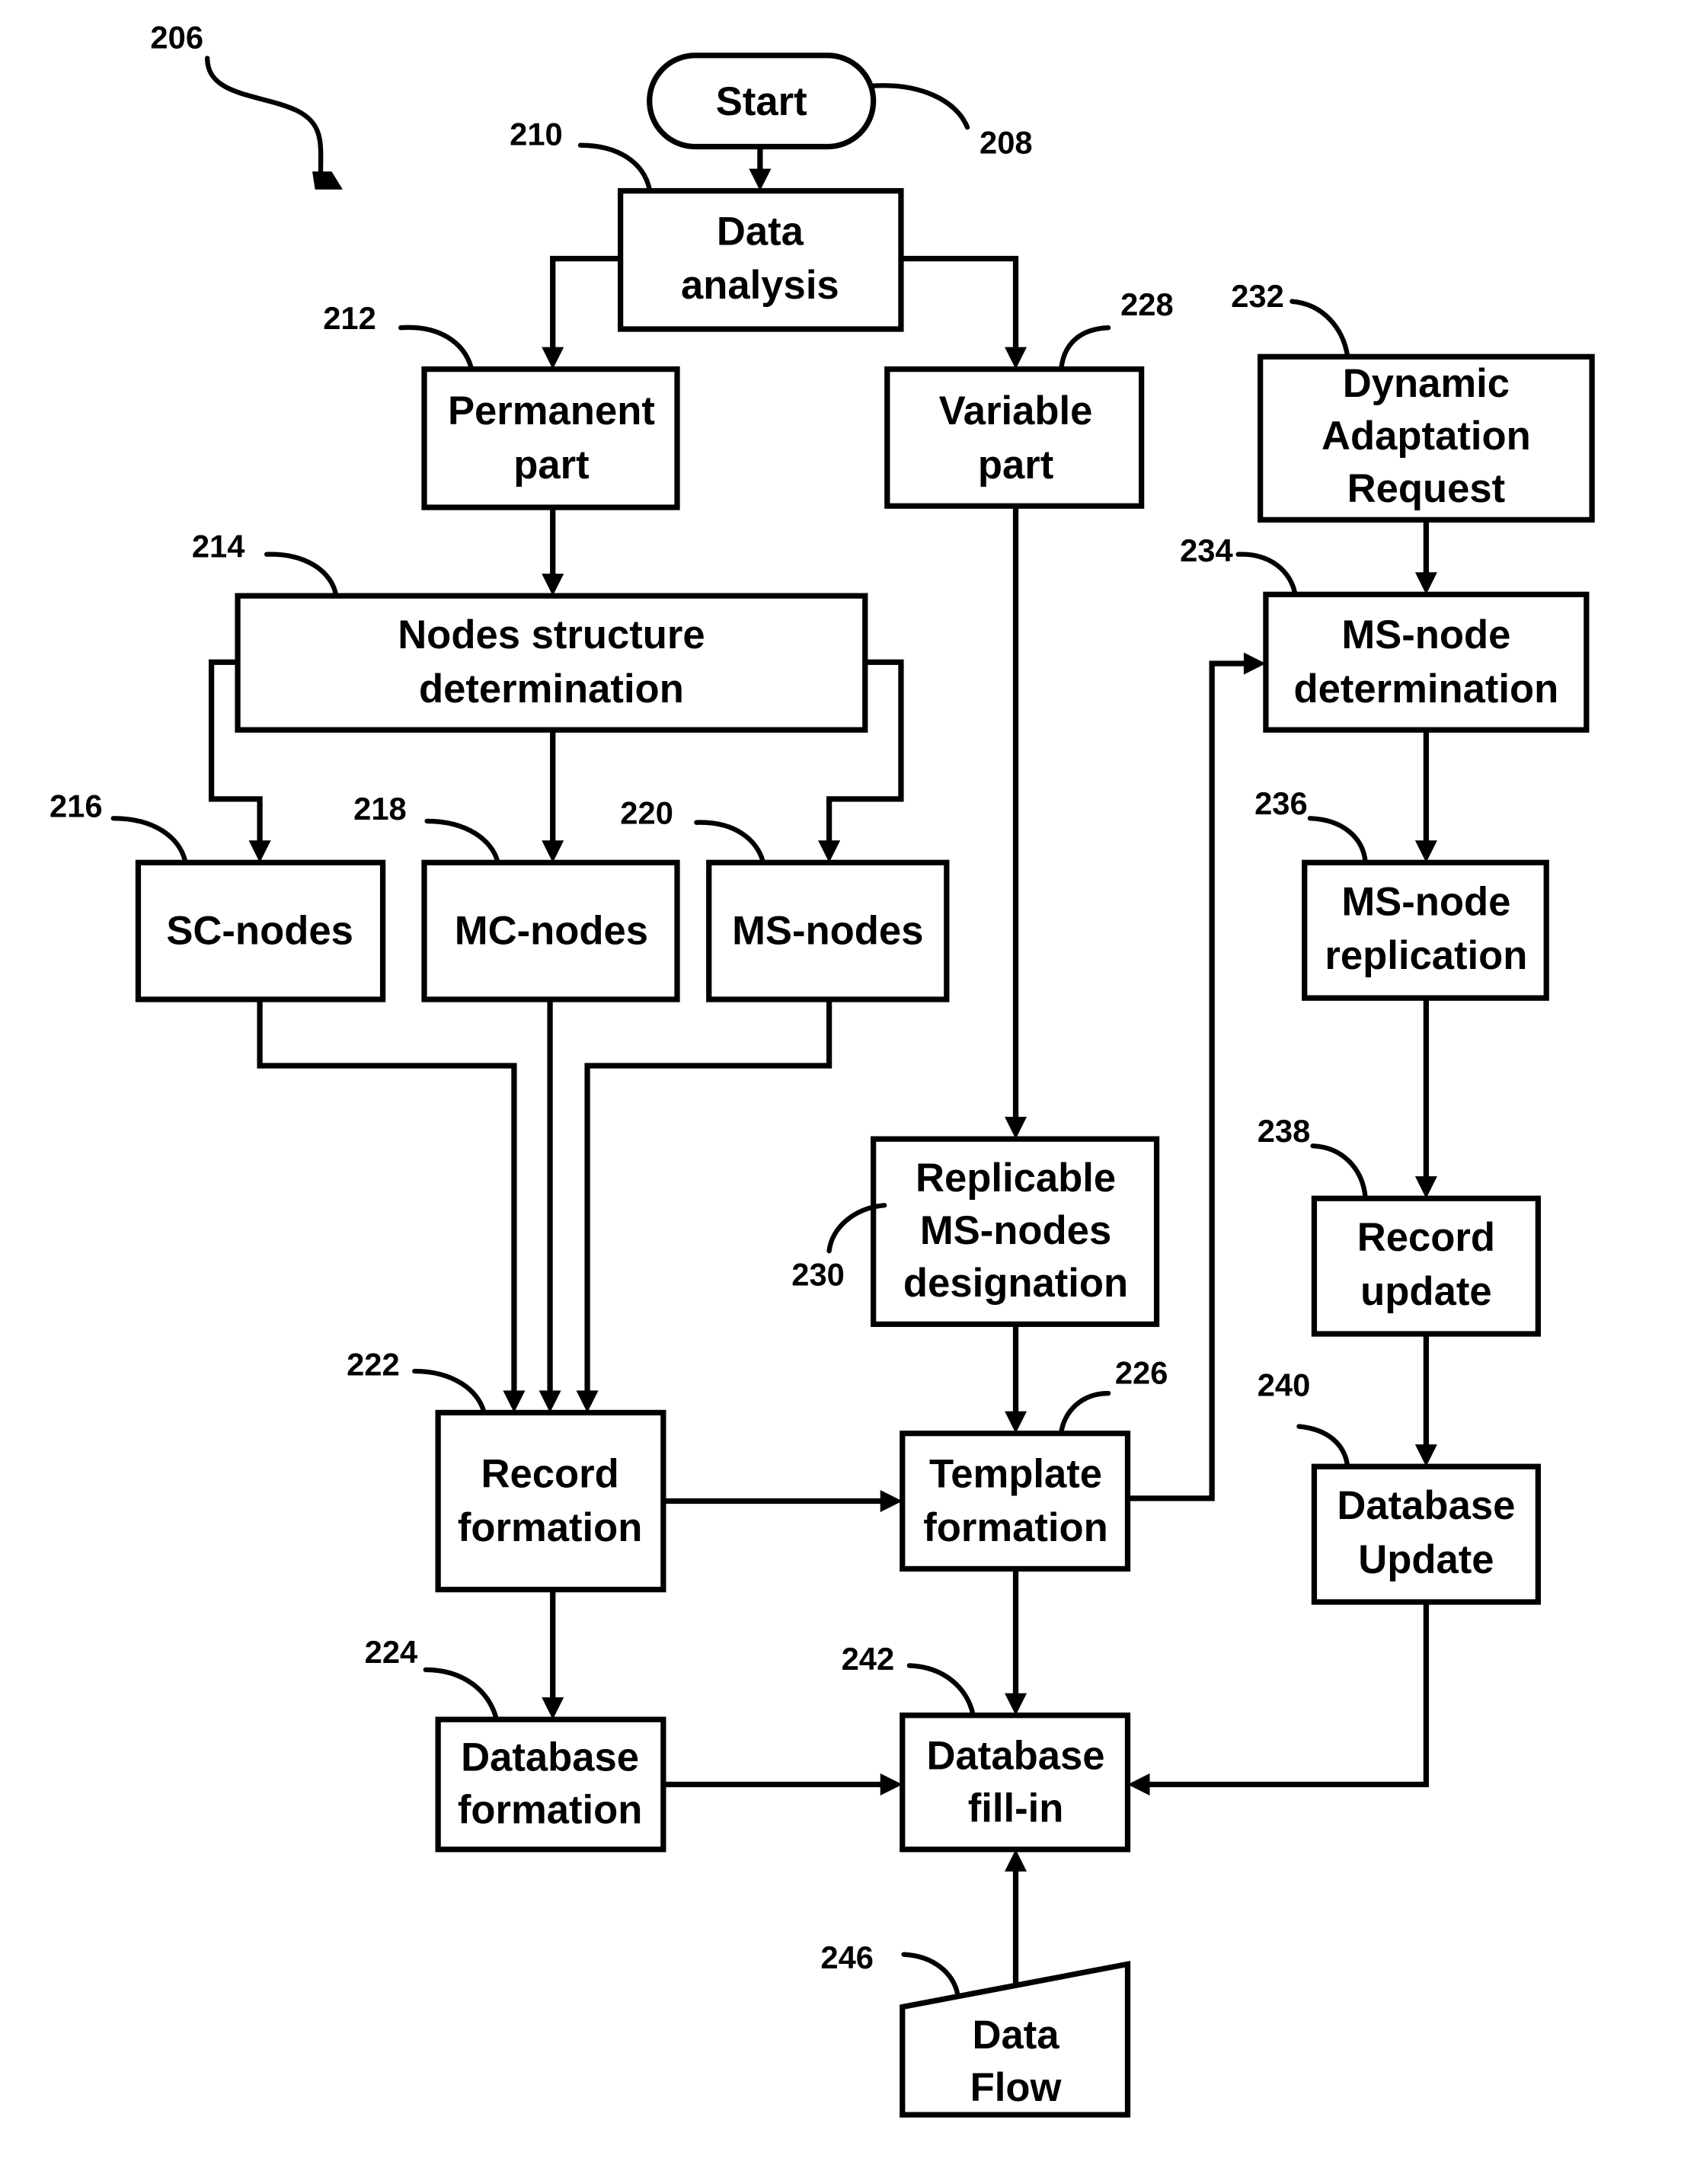 This screenshot has width=1697, height=2184. Describe the element at coordinates (1426, 955) in the screenshot. I see `node-ms-replication-line2: replication` at that location.